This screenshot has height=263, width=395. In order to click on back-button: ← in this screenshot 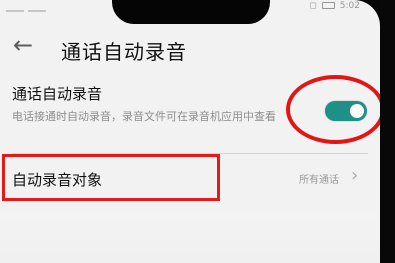, I will do `click(23, 45)`.